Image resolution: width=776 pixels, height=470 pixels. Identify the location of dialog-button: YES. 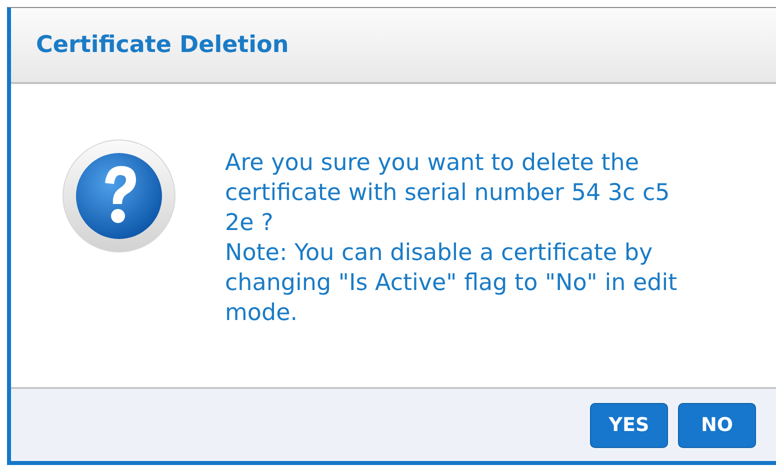
(629, 425).